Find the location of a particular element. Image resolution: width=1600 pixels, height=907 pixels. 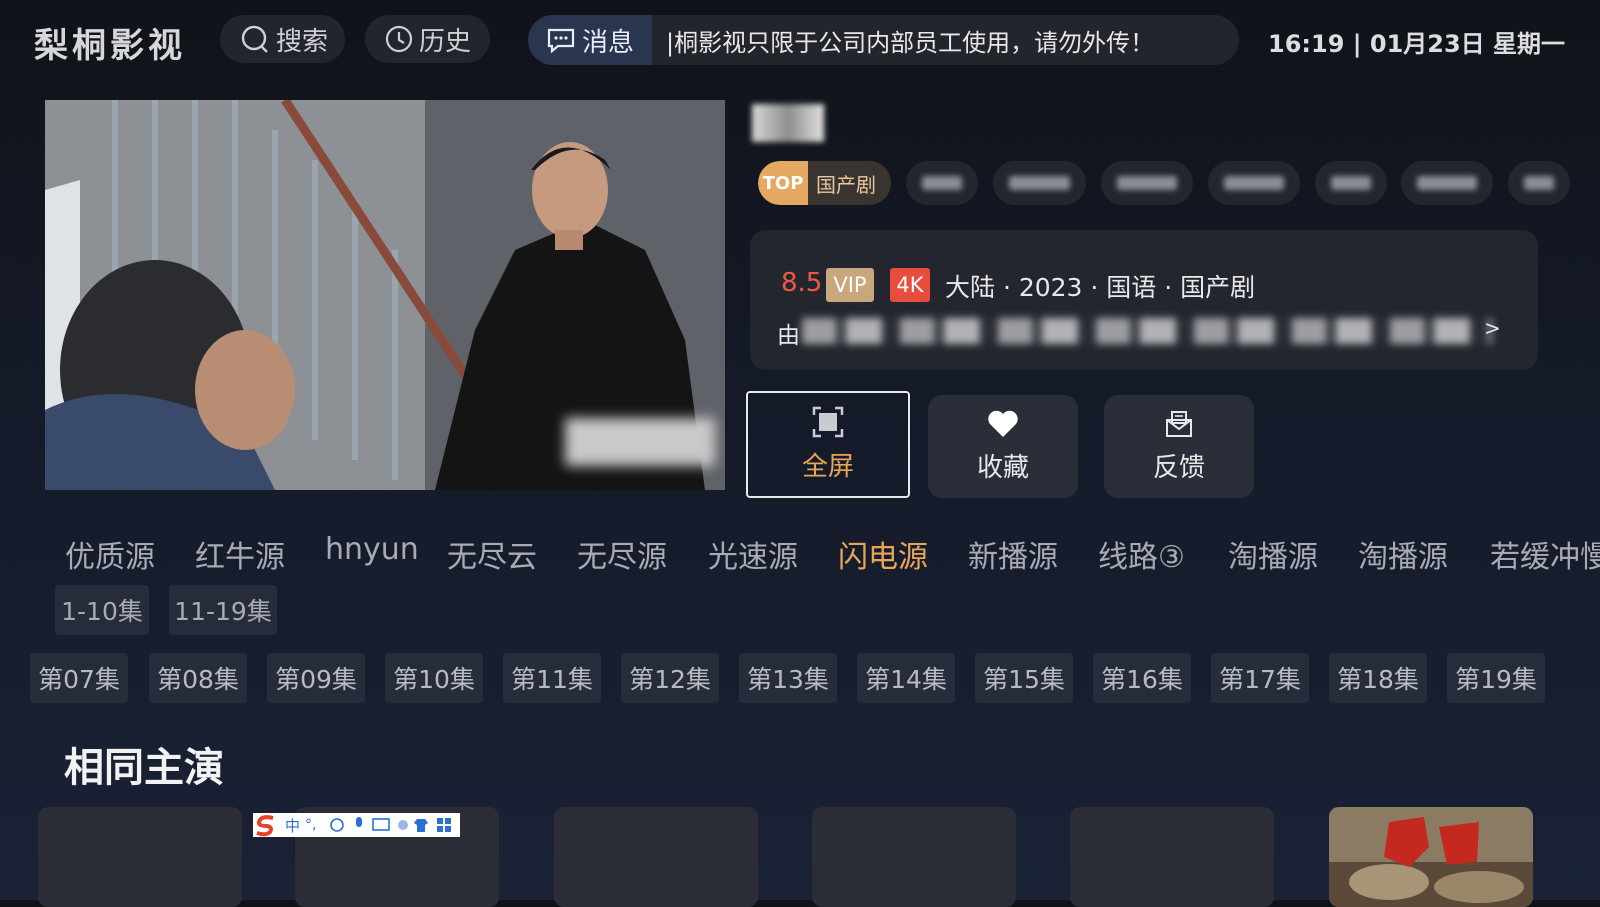

cast-more-arrow: > is located at coordinates (1492, 328).